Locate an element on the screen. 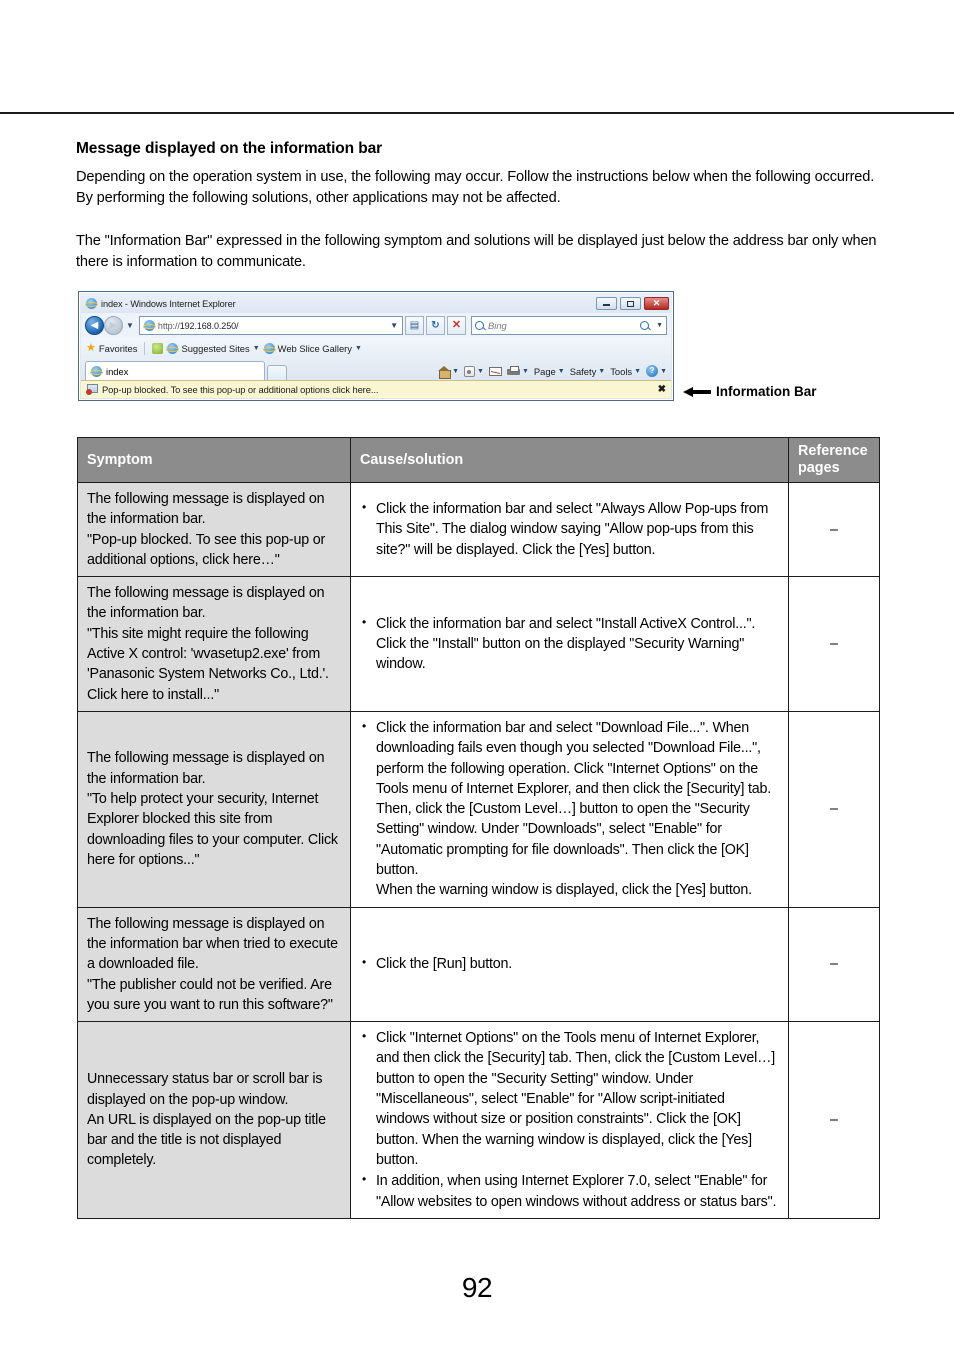 Image resolution: width=954 pixels, height=1350 pixels. forward-button: ▶ is located at coordinates (113, 325).